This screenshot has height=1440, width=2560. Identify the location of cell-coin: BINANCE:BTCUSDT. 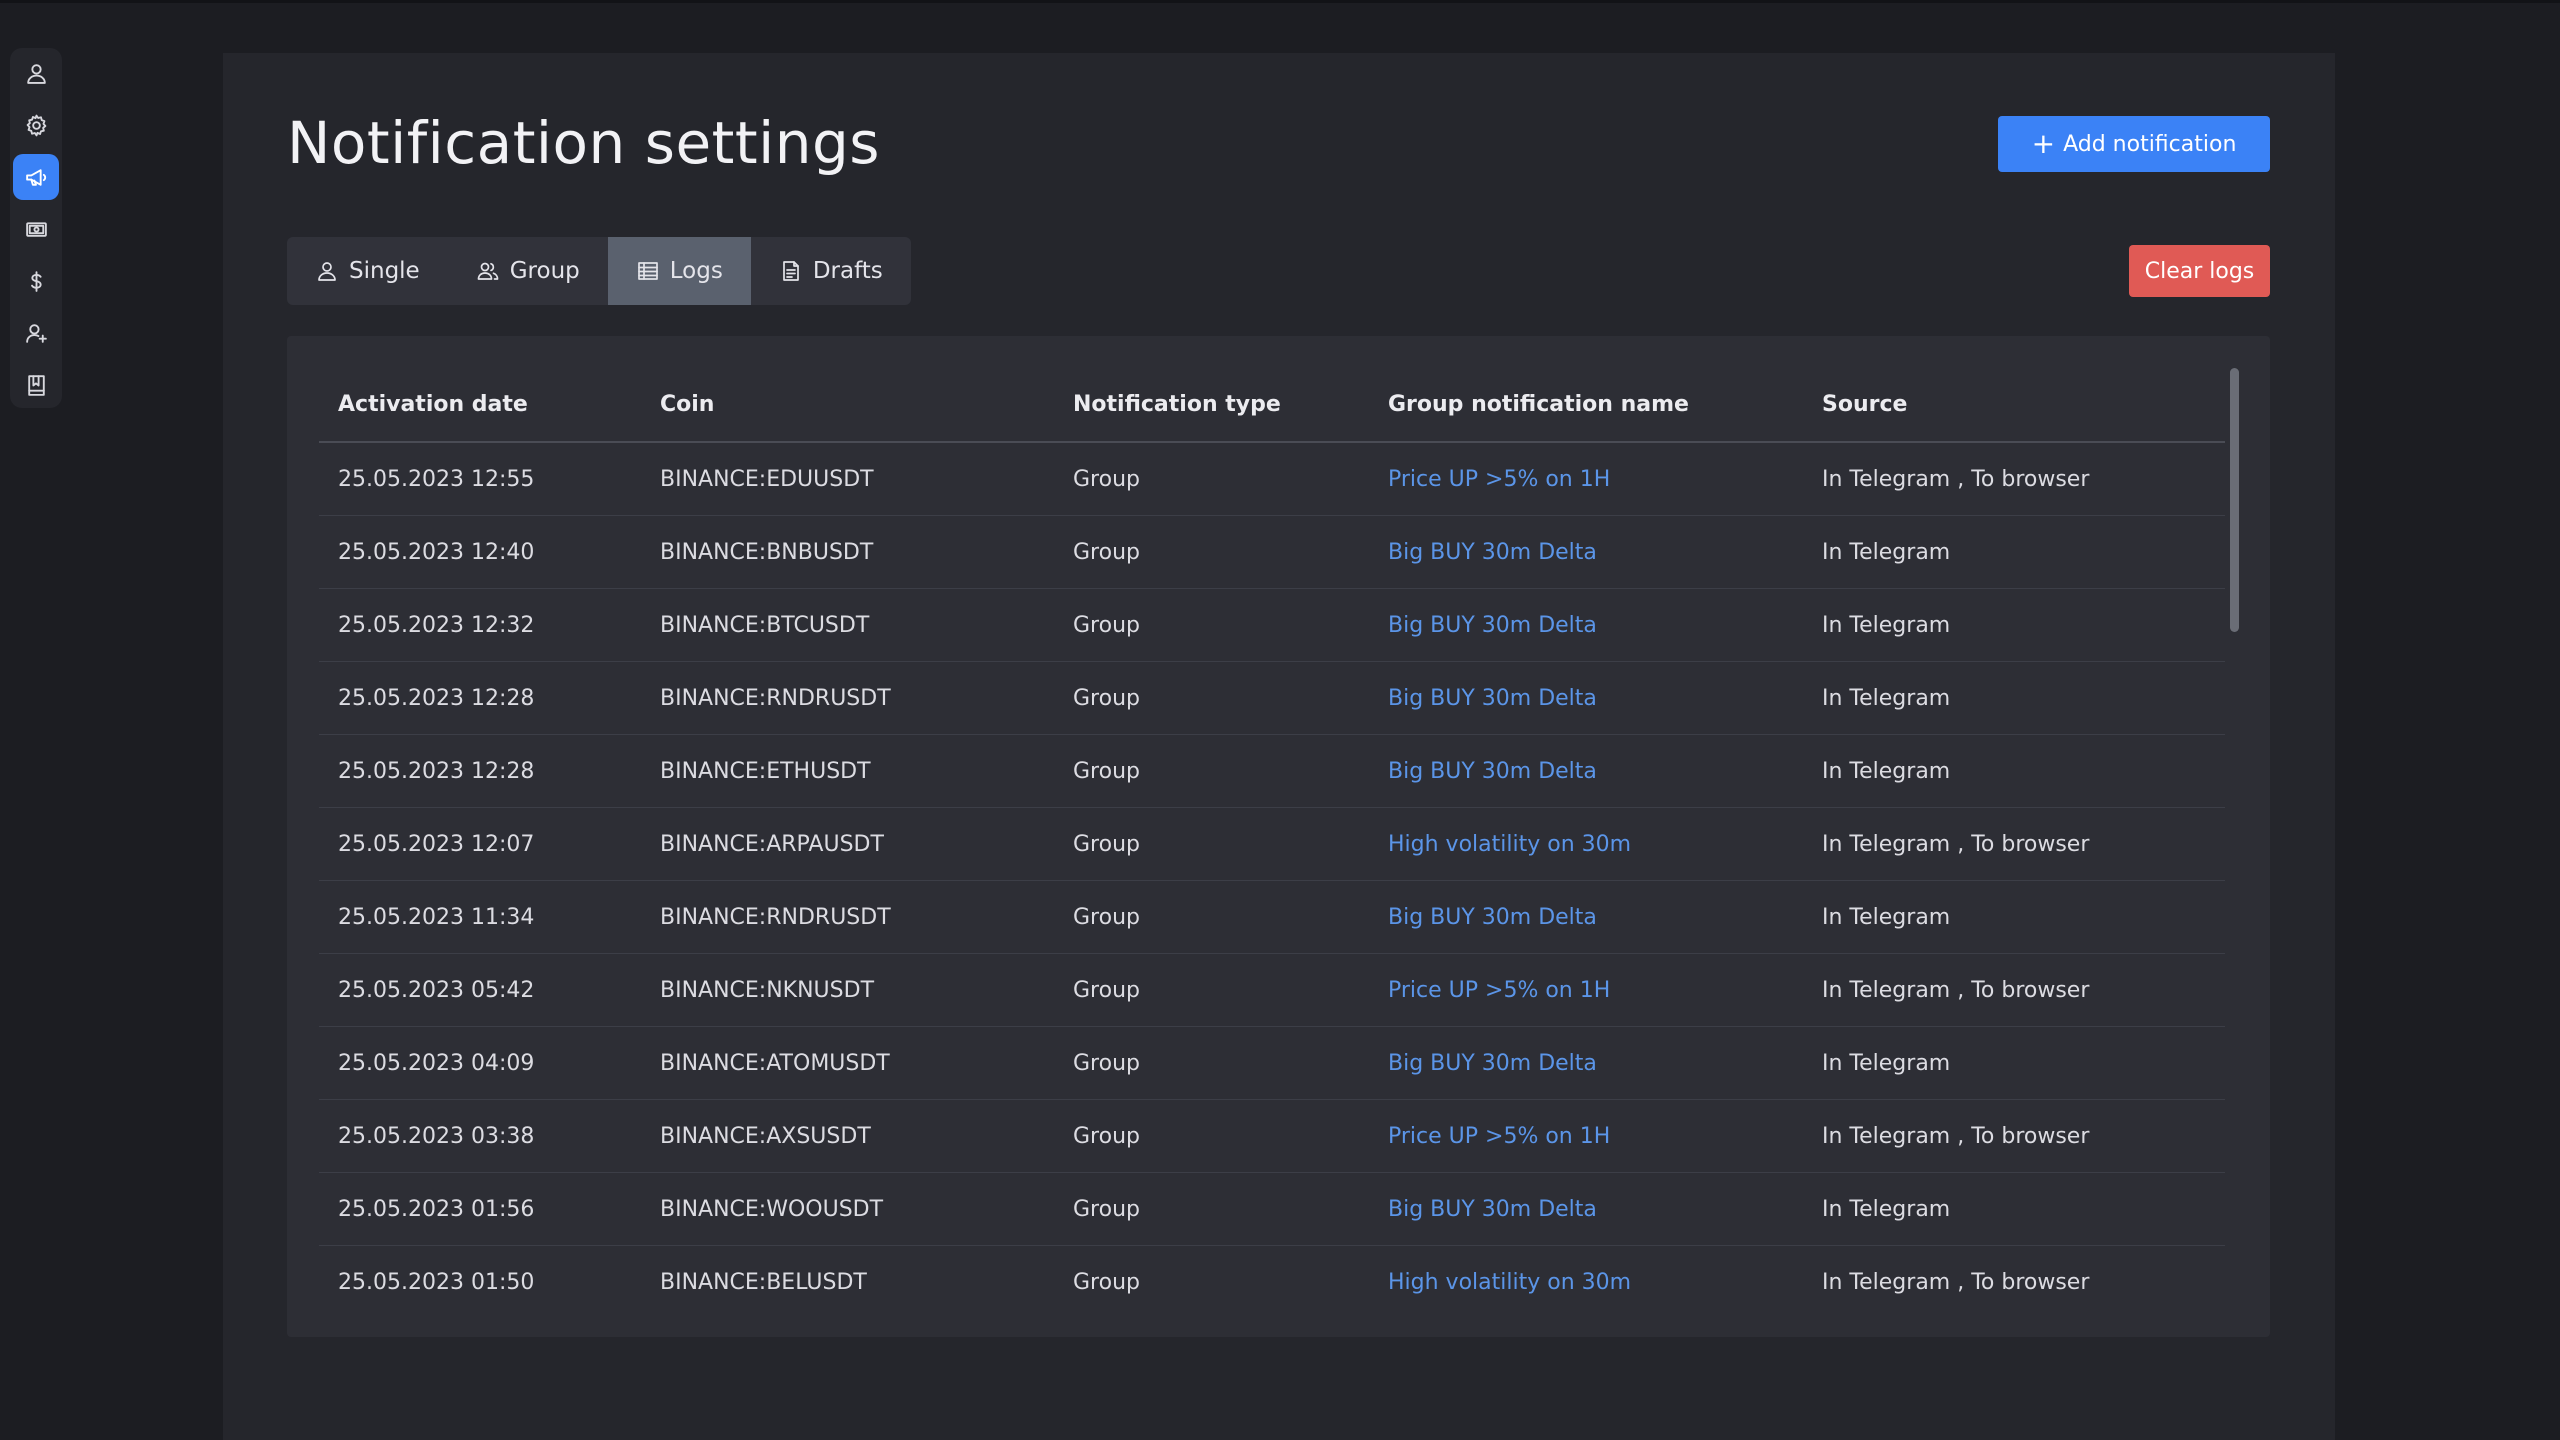
(866, 625).